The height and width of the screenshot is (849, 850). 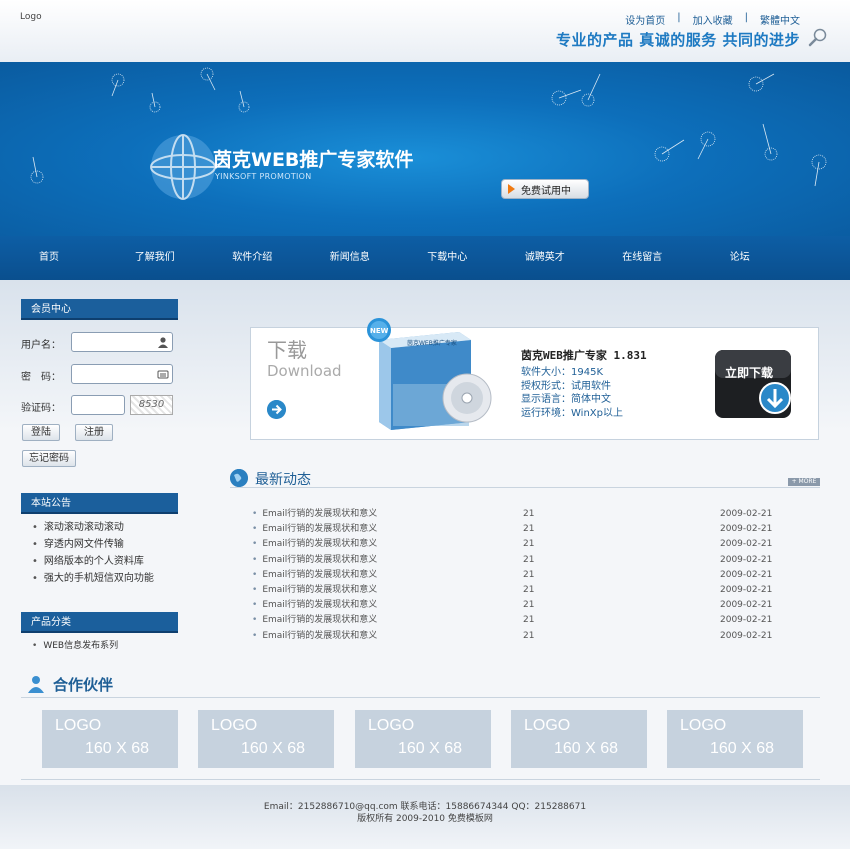 I want to click on category-list: WEB信息发布系列, so click(x=75, y=646).